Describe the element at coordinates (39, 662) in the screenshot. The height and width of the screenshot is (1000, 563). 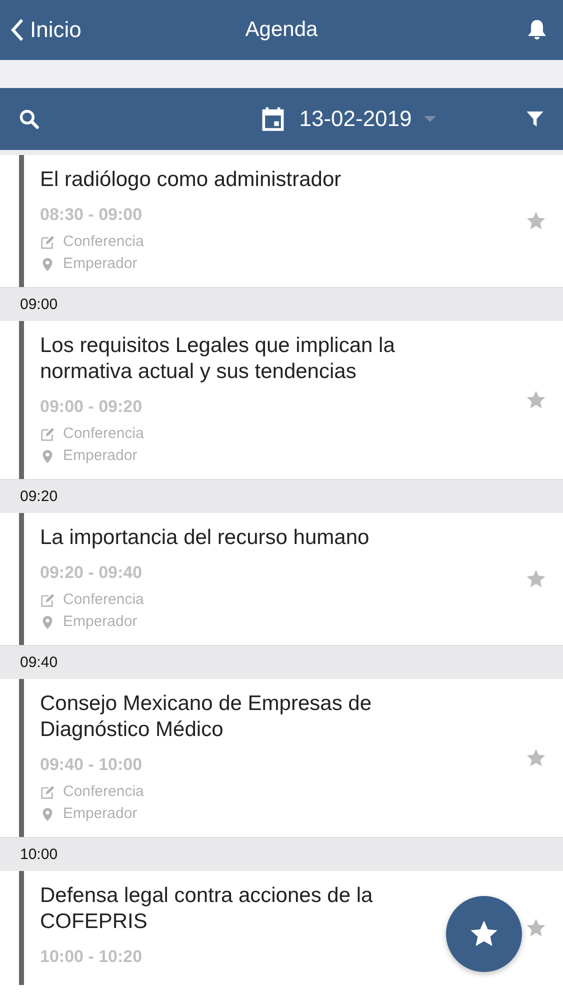
I see `time-header-label: 09:40` at that location.